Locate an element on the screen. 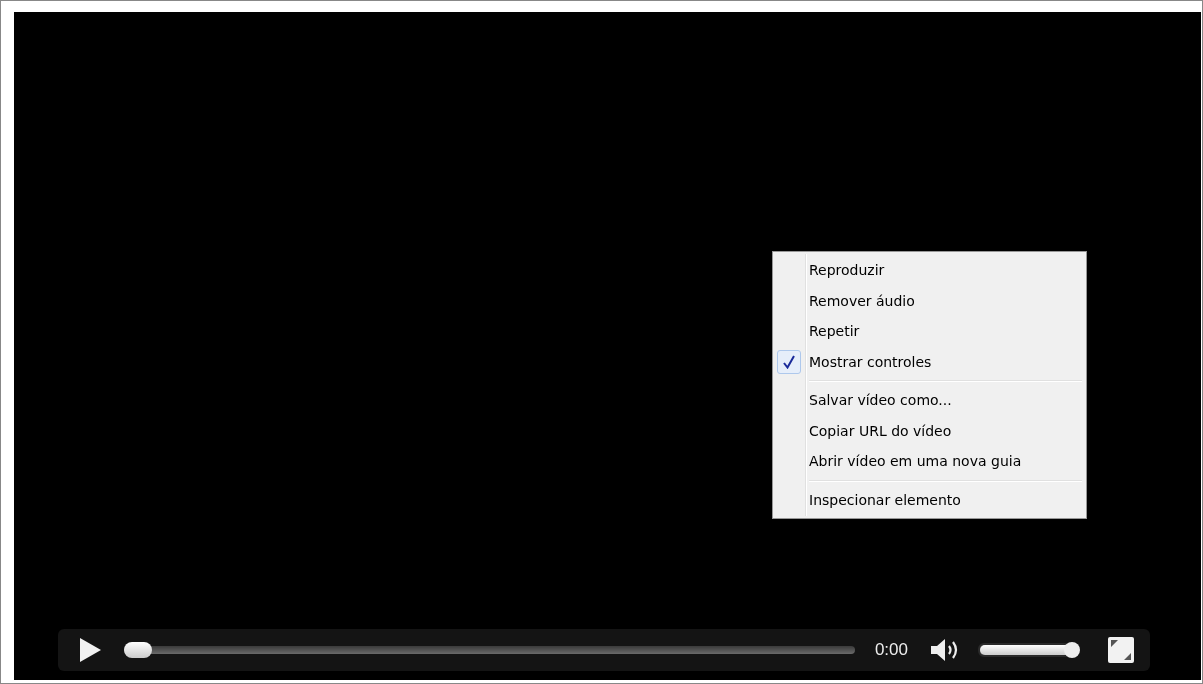 This screenshot has height=684, width=1203. menu-item: Mostrar controles is located at coordinates (929, 361).